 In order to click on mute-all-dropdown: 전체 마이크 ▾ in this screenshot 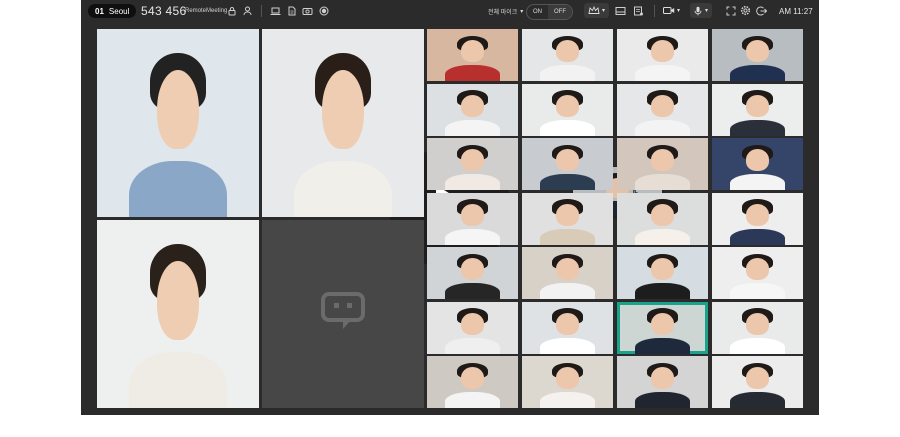, I will do `click(505, 11)`.